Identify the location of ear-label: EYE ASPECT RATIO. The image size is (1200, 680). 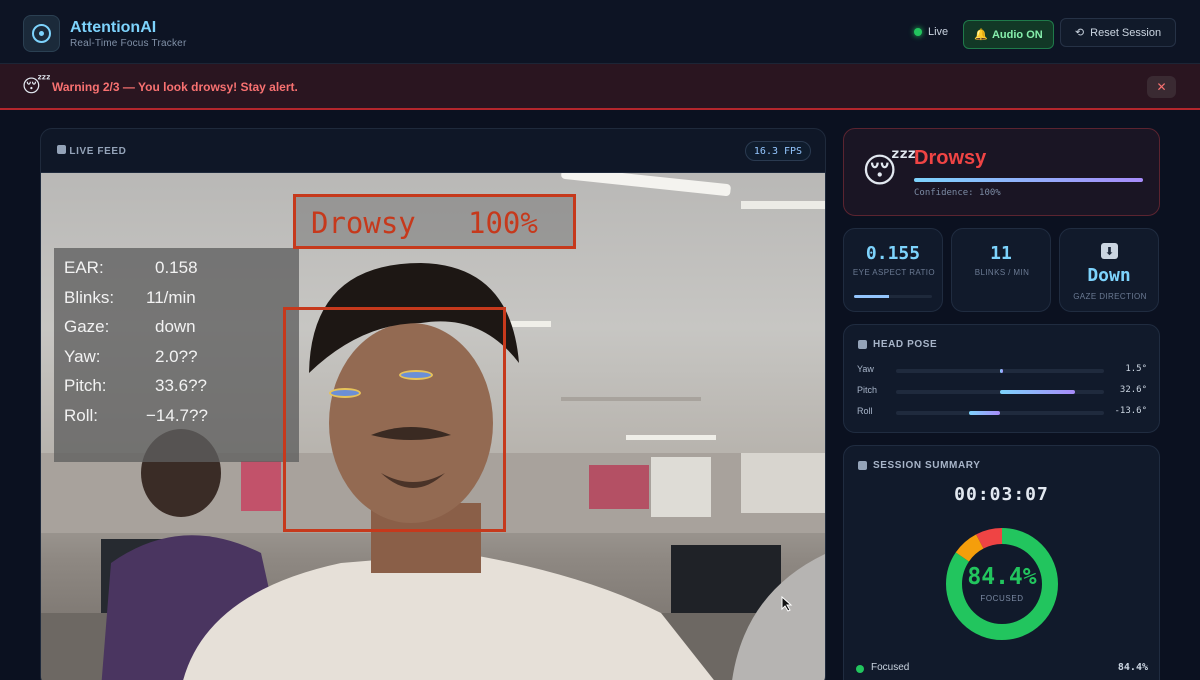
(894, 272).